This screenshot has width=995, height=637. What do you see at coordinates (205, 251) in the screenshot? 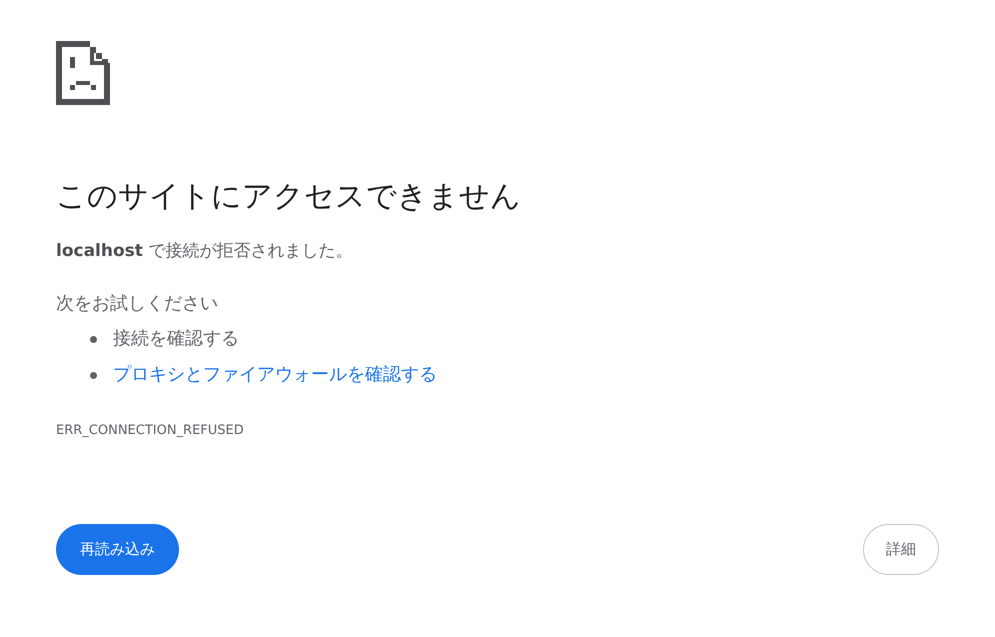
I see `error-message: localhost で接続が拒否されました。` at bounding box center [205, 251].